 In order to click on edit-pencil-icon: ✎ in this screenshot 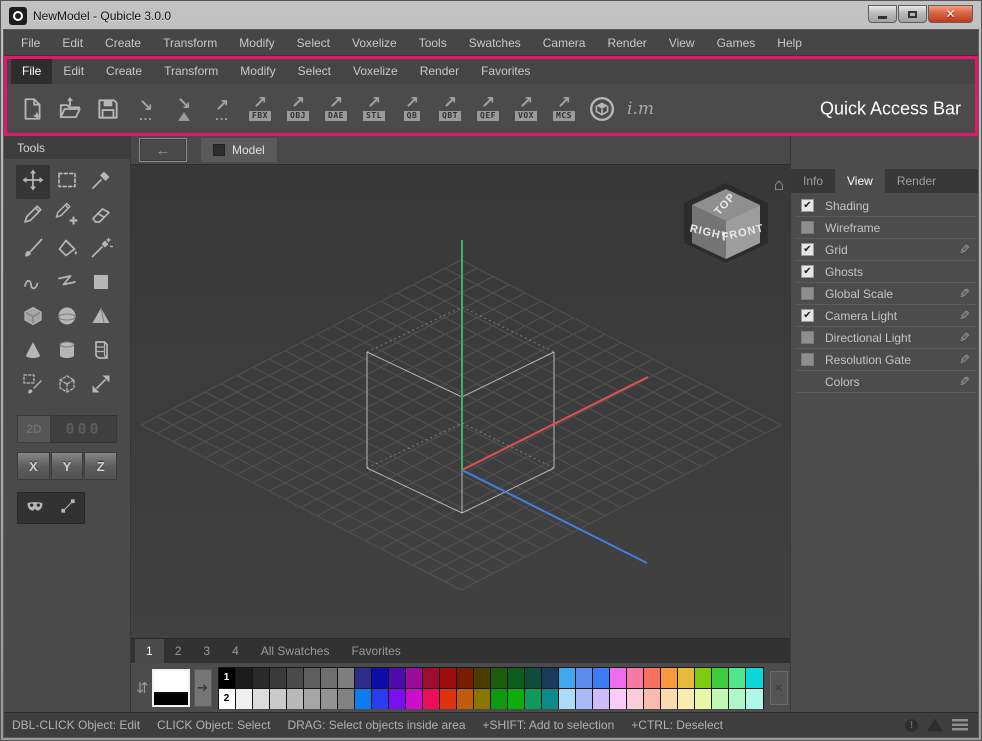, I will do `click(964, 360)`.